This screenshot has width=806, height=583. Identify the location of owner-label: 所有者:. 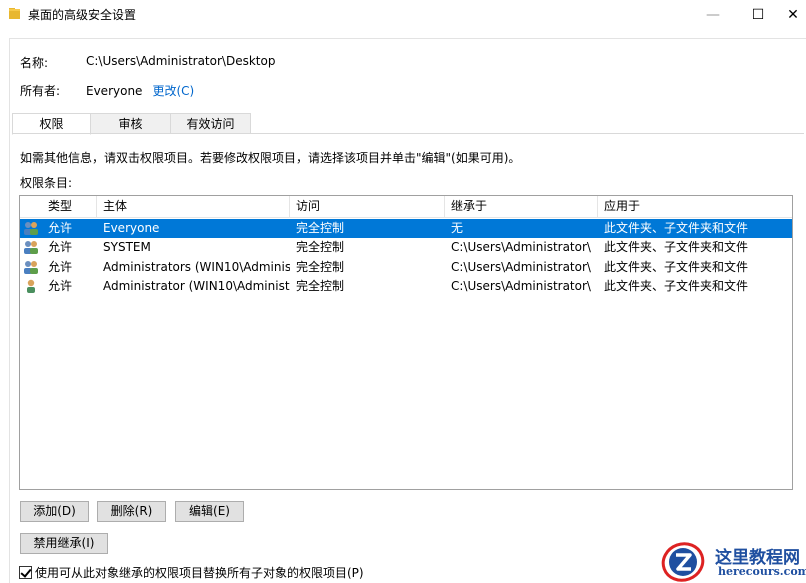
(40, 91).